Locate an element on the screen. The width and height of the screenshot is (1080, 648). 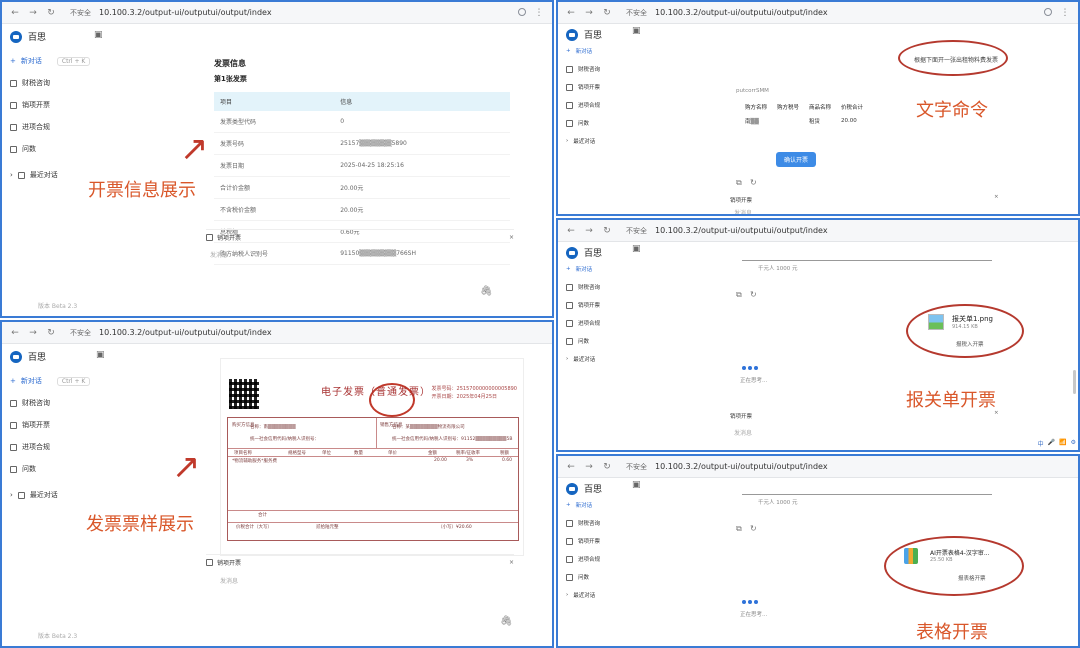
uploaded-file-card: 报关单1.png 914.15 KB is located at coordinates (972, 322).